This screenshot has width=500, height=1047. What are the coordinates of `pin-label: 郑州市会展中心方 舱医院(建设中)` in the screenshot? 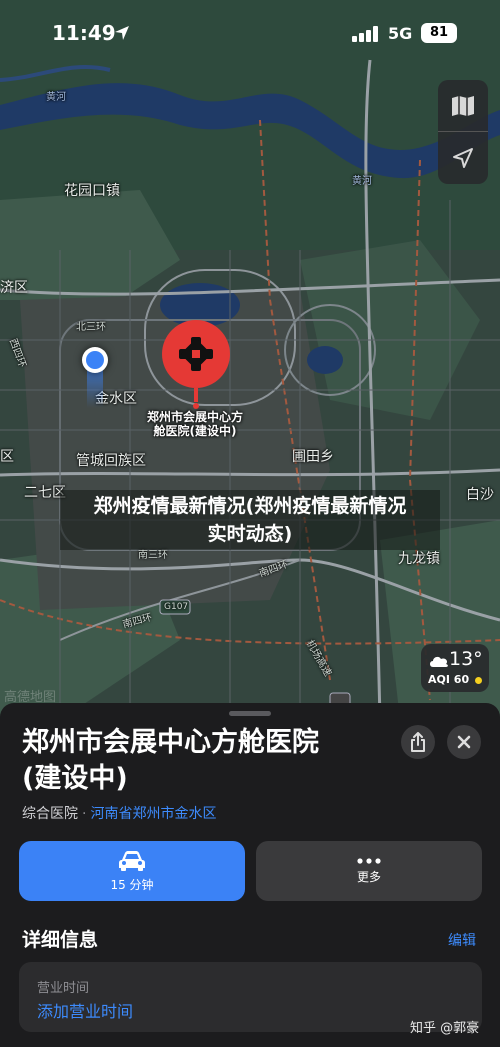 It's located at (195, 424).